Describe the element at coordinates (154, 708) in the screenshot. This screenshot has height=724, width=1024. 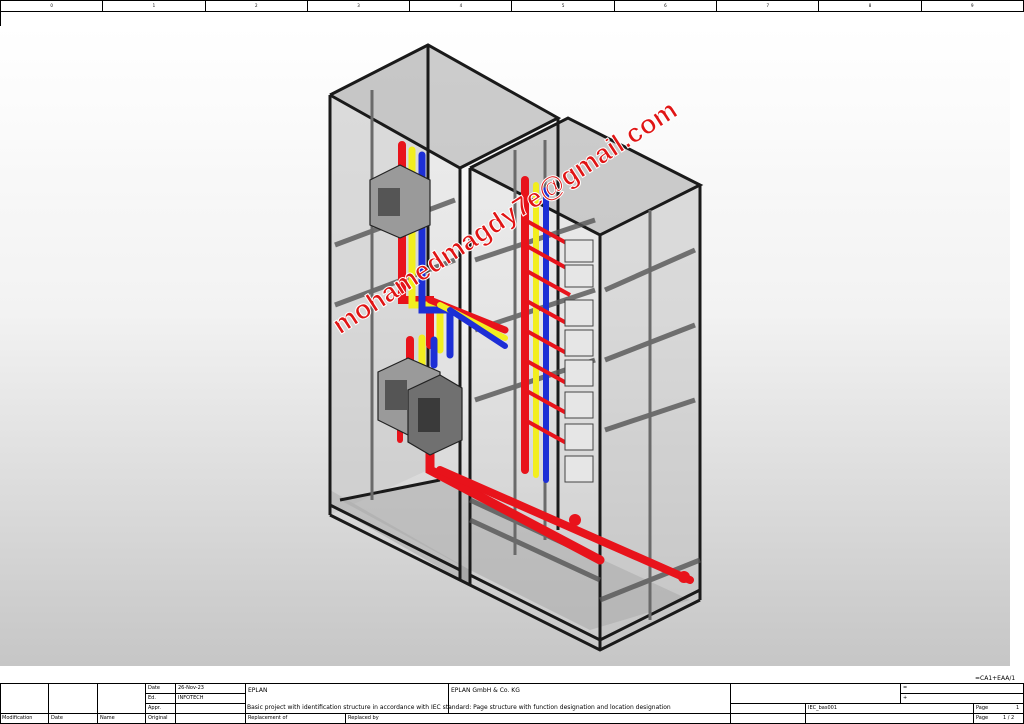
I see `appr-label: Appr.` at that location.